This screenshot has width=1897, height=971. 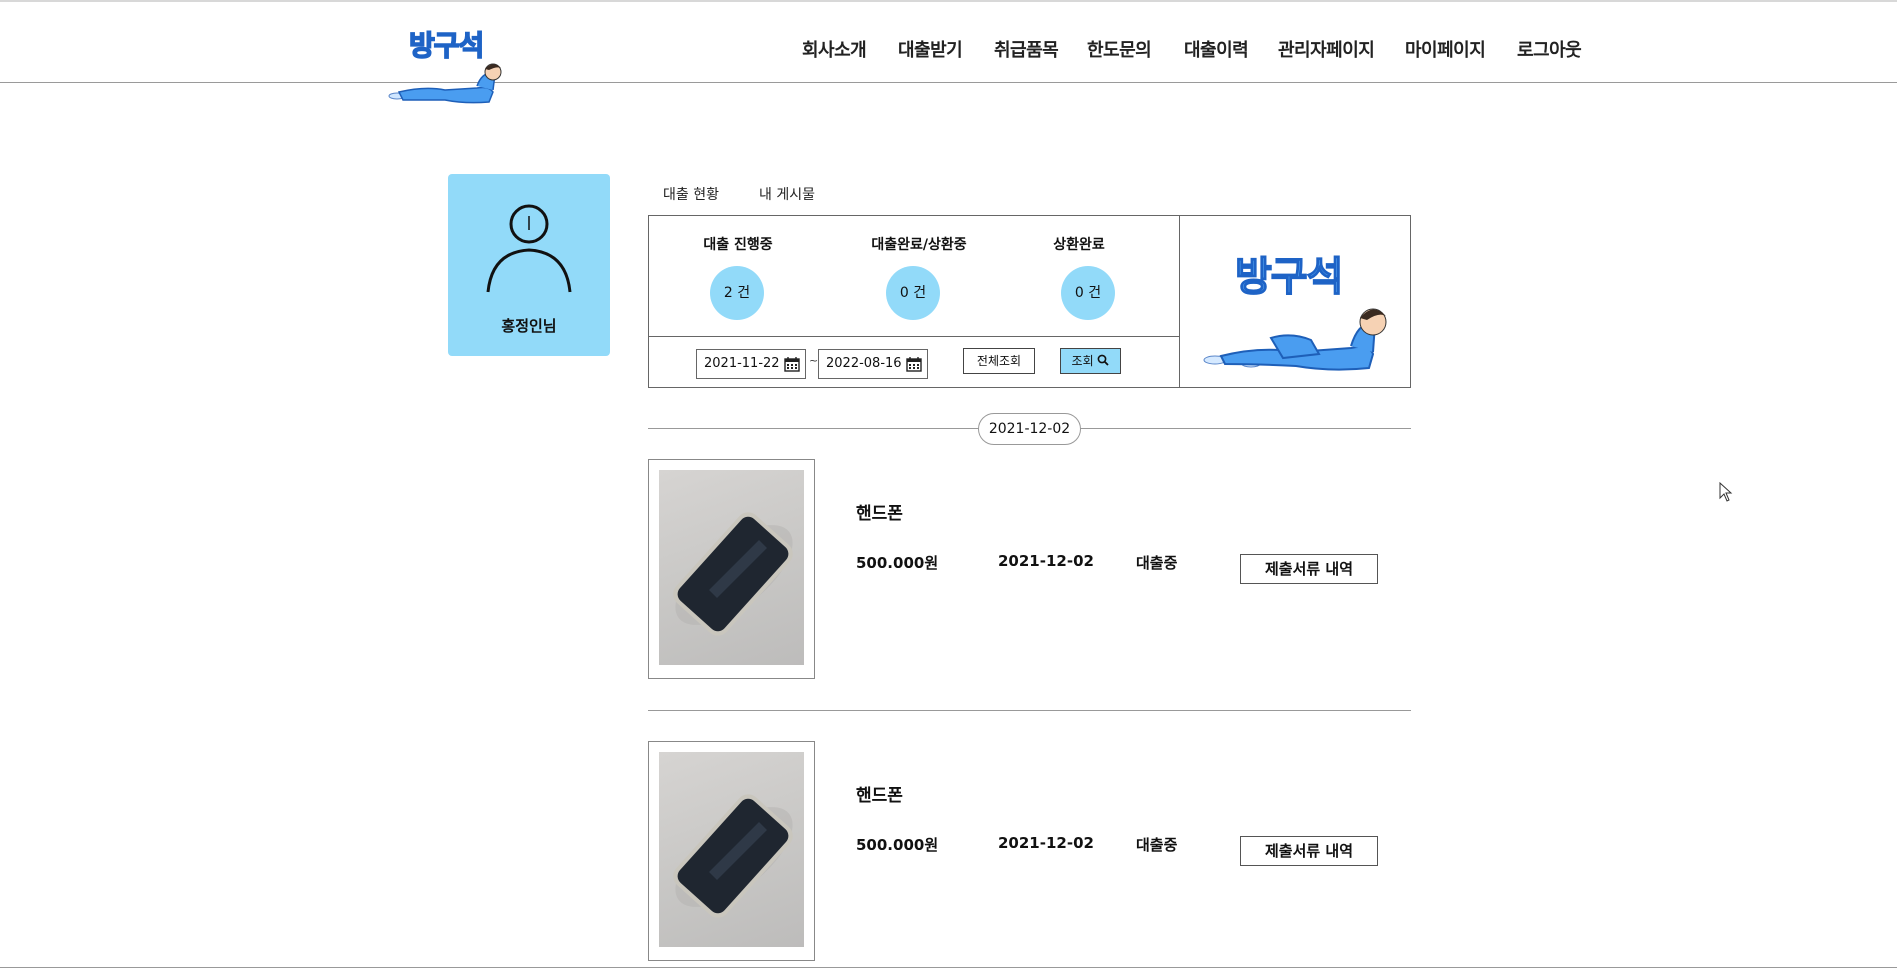 What do you see at coordinates (999, 361) in the screenshot?
I see `view-all-button: 전체조회` at bounding box center [999, 361].